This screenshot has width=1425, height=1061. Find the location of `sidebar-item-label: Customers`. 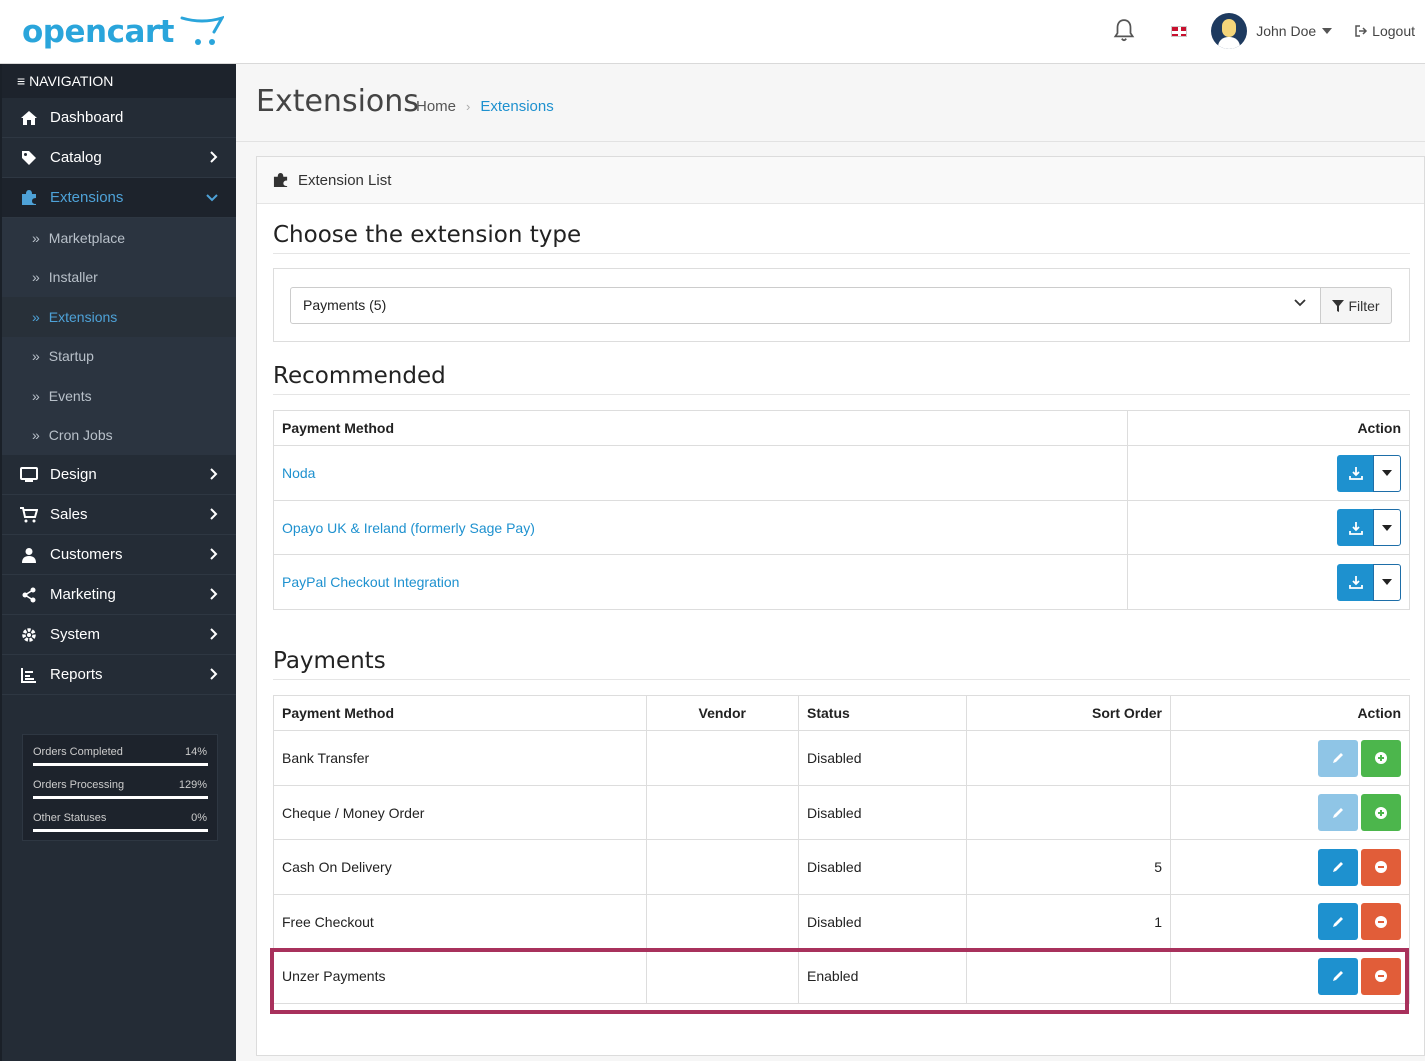

sidebar-item-label: Customers is located at coordinates (86, 554).